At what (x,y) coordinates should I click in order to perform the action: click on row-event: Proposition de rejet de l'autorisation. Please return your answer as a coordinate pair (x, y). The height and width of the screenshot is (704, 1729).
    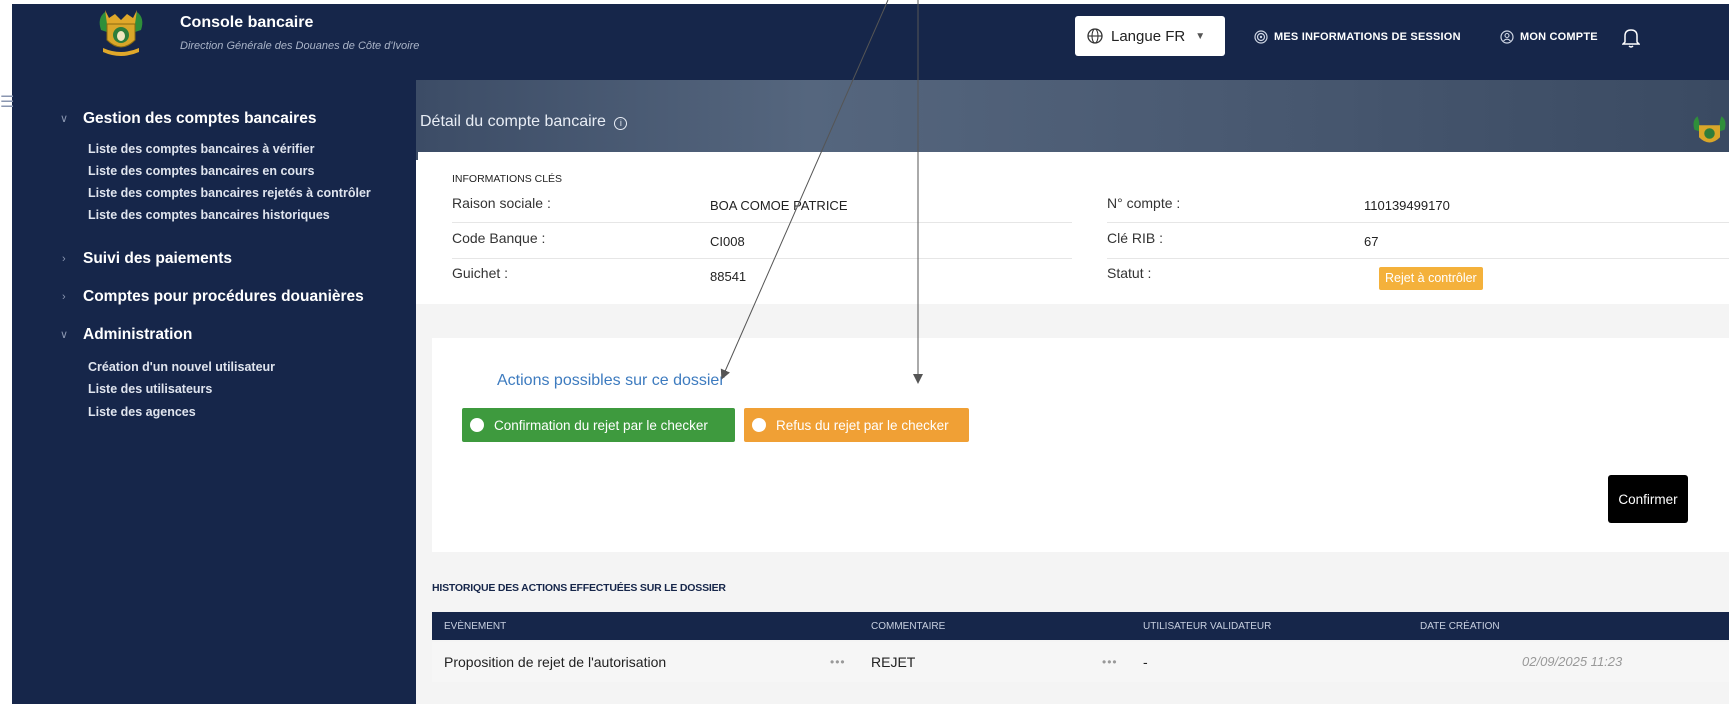
    Looking at the image, I should click on (555, 662).